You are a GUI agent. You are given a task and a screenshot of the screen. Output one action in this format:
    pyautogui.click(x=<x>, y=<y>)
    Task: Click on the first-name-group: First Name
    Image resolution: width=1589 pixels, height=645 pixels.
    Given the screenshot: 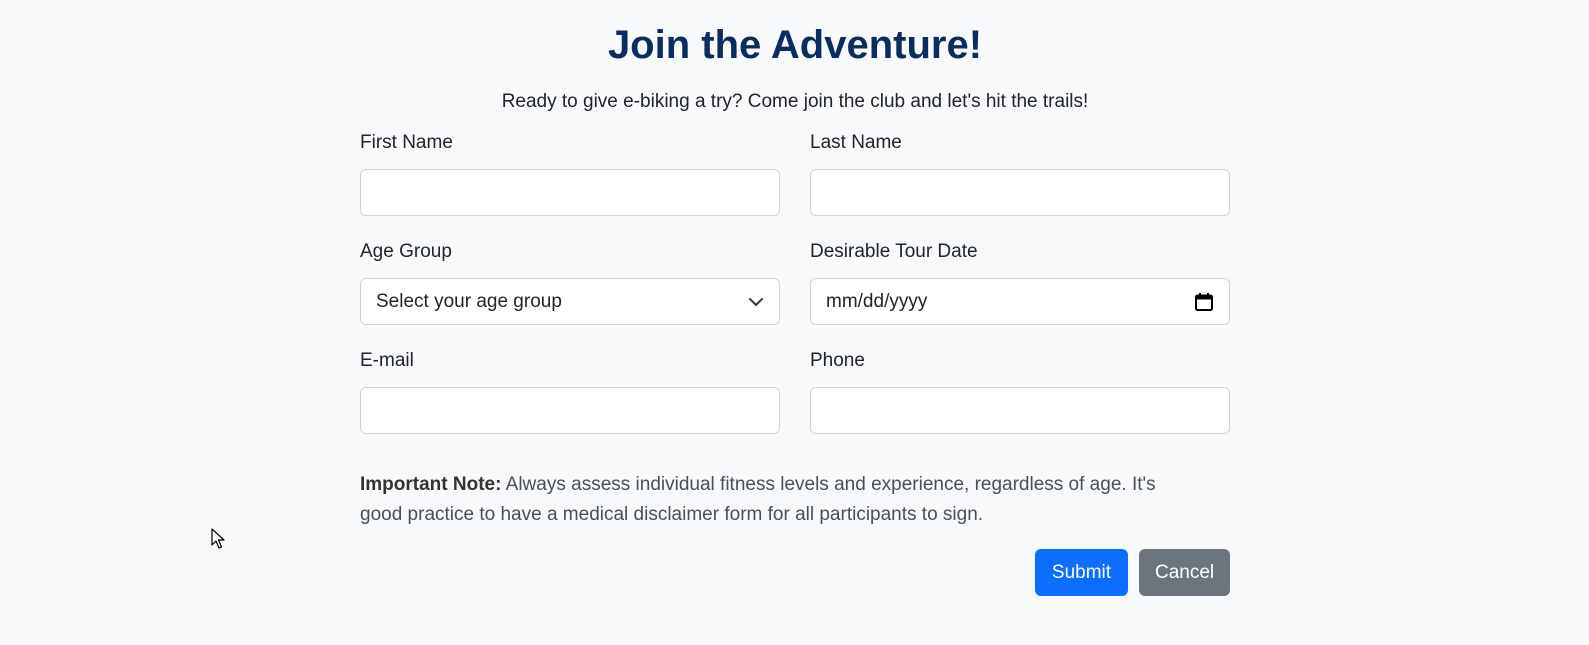 What is the action you would take?
    pyautogui.click(x=570, y=173)
    